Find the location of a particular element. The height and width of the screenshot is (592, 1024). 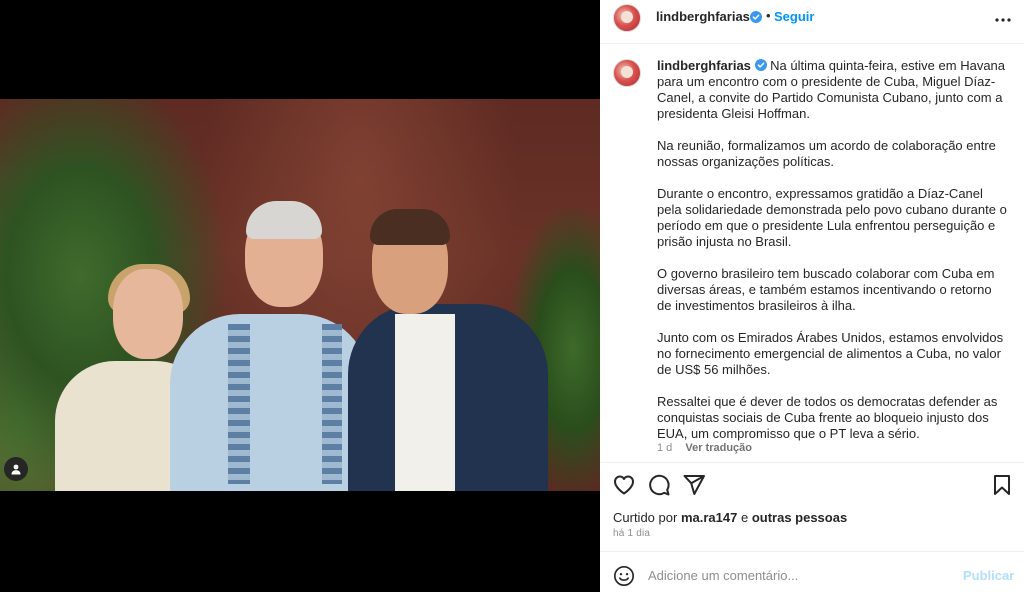

photo-person-right-shirt is located at coordinates (425, 402).